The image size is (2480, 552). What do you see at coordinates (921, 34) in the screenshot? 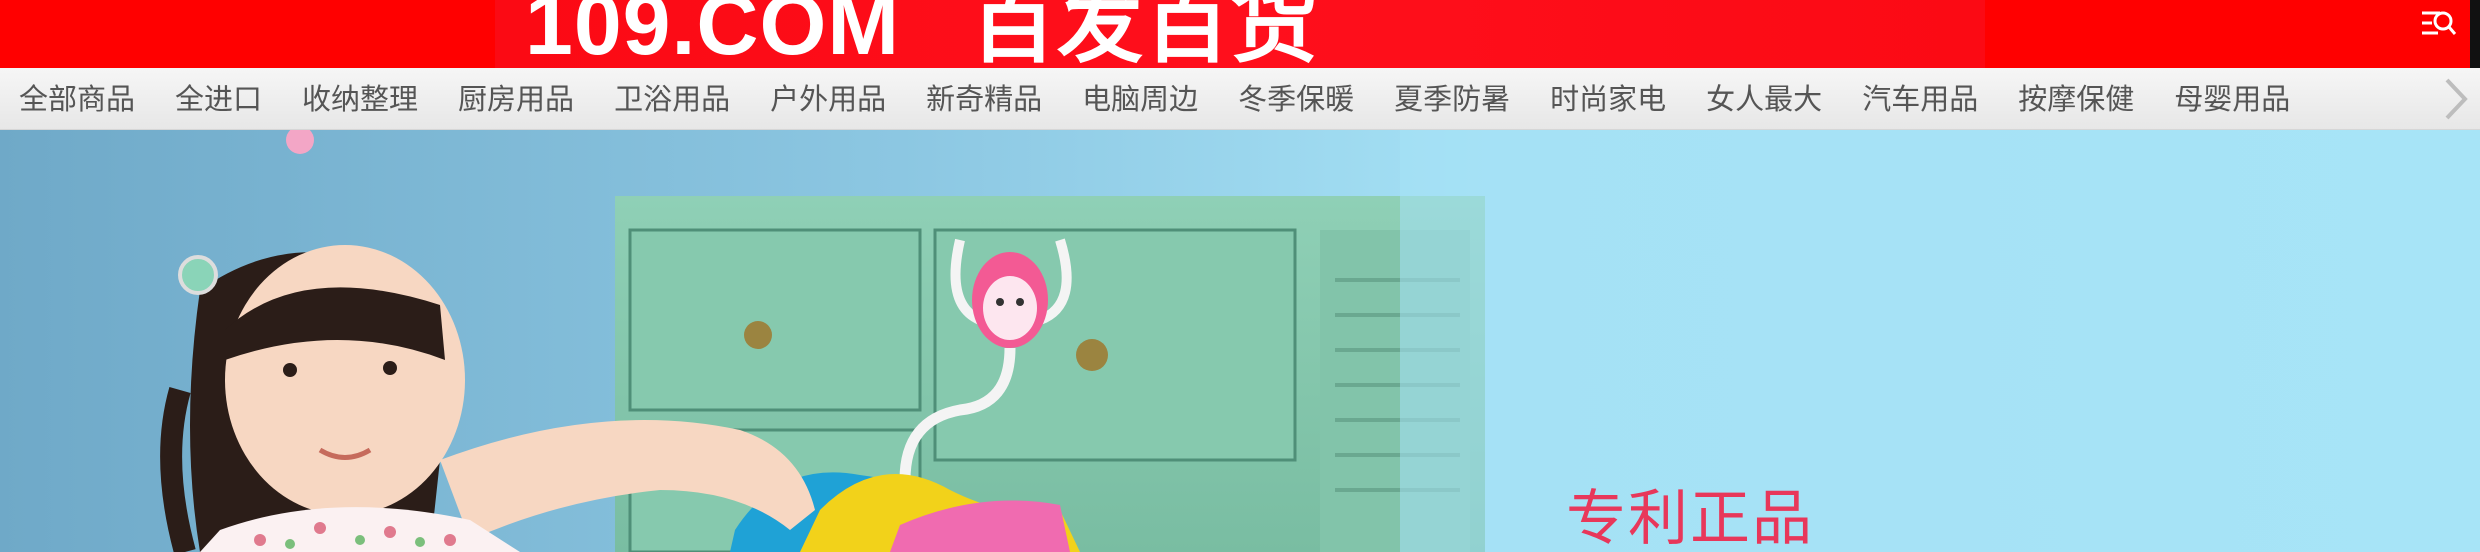
I see `brand-banner-text: 109.COM 百发百货` at bounding box center [921, 34].